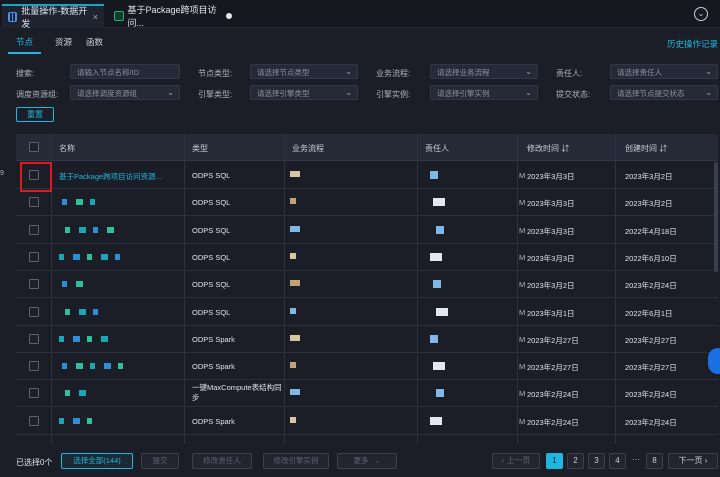 Image resolution: width=720 pixels, height=477 pixels. Describe the element at coordinates (367, 394) in the screenshot. I see `table-row: 一键MaxCompute表结构同步 M 2023年2月24日 2023年2月24日` at that location.